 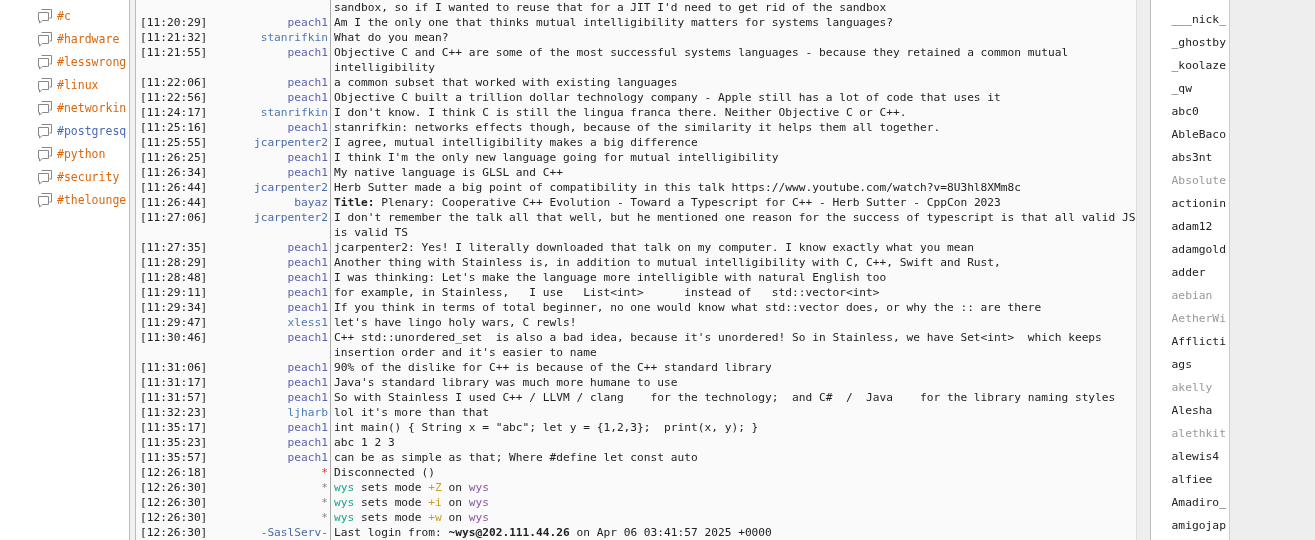 I want to click on timestamp: [11:27:35], so click(x=174, y=247).